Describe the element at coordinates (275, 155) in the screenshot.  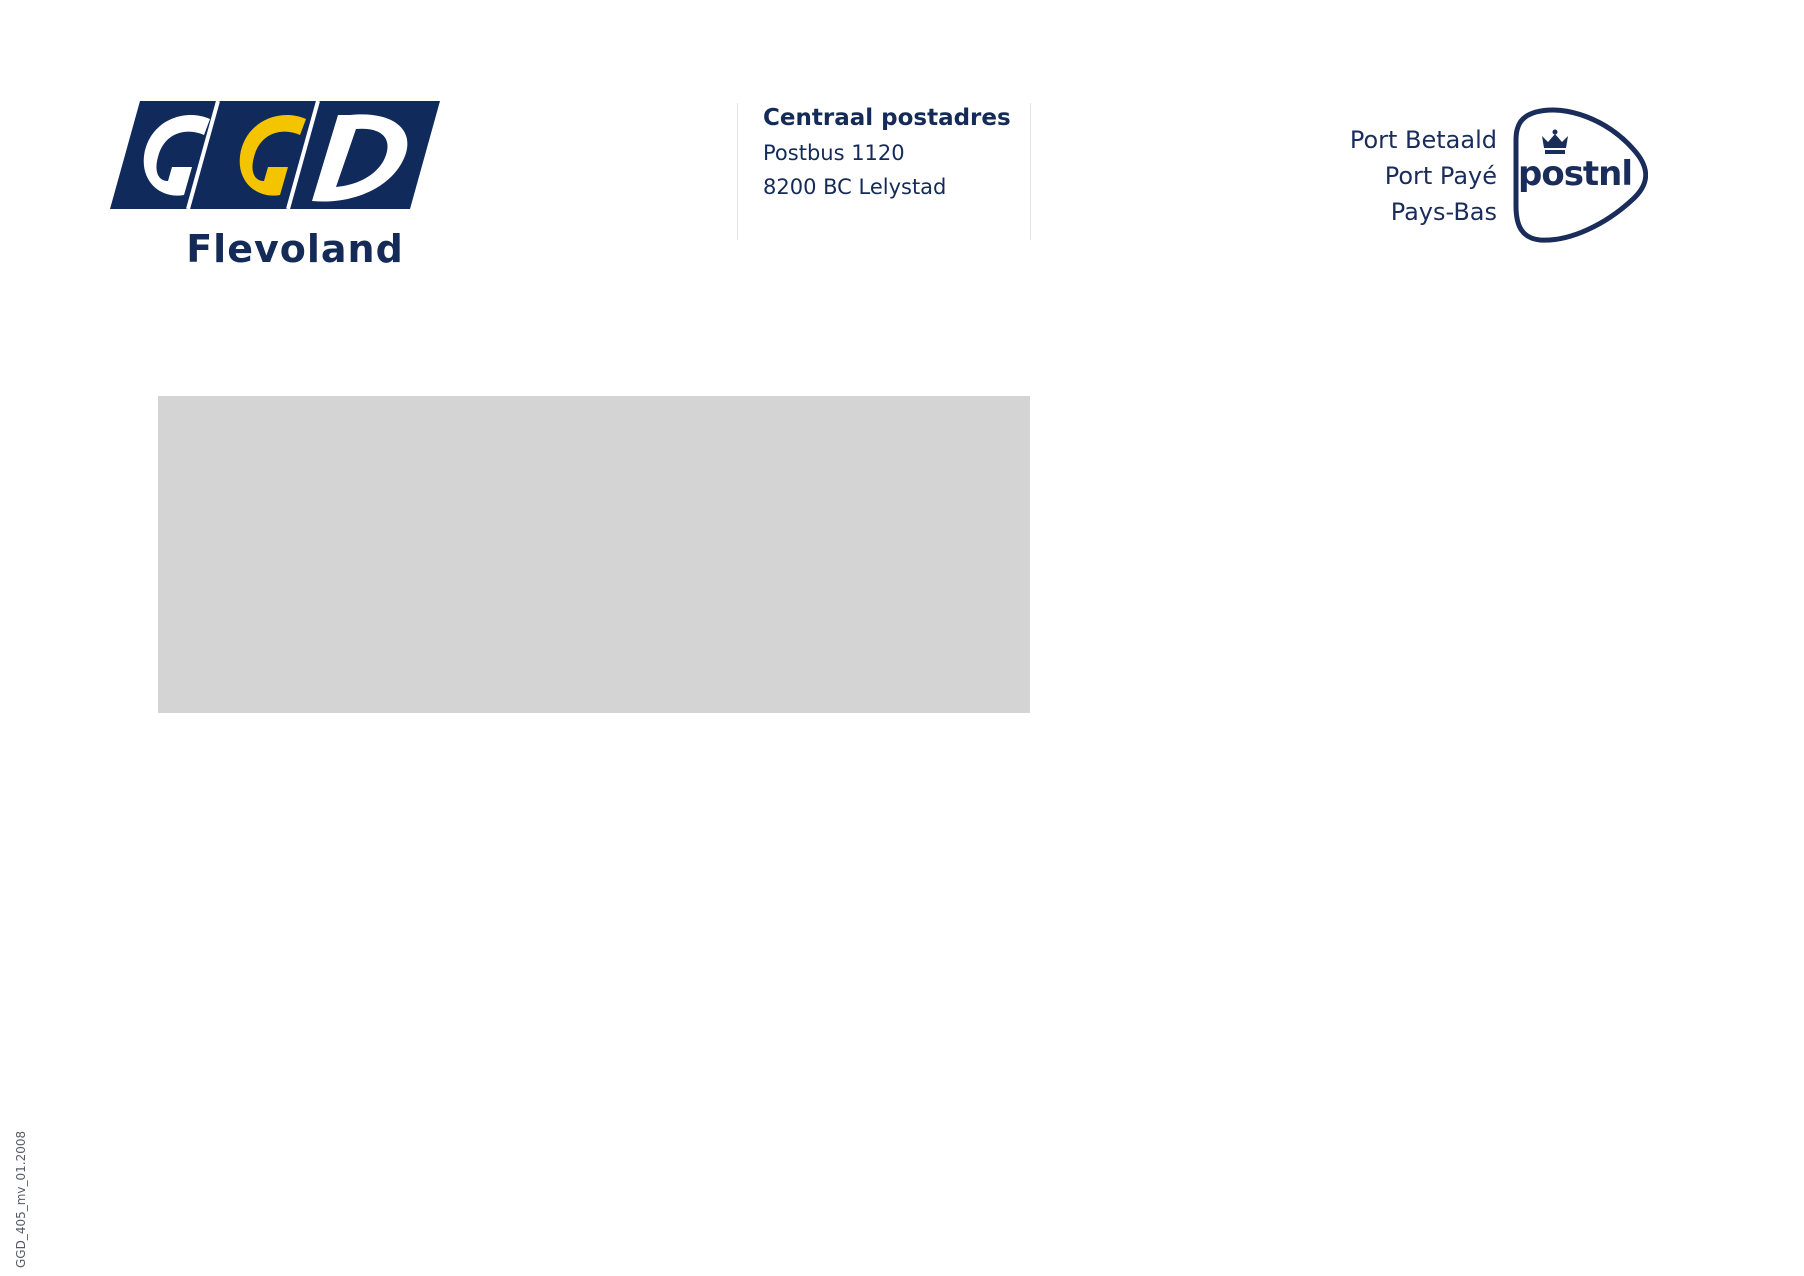
I see `ggd-logo-mark` at that location.